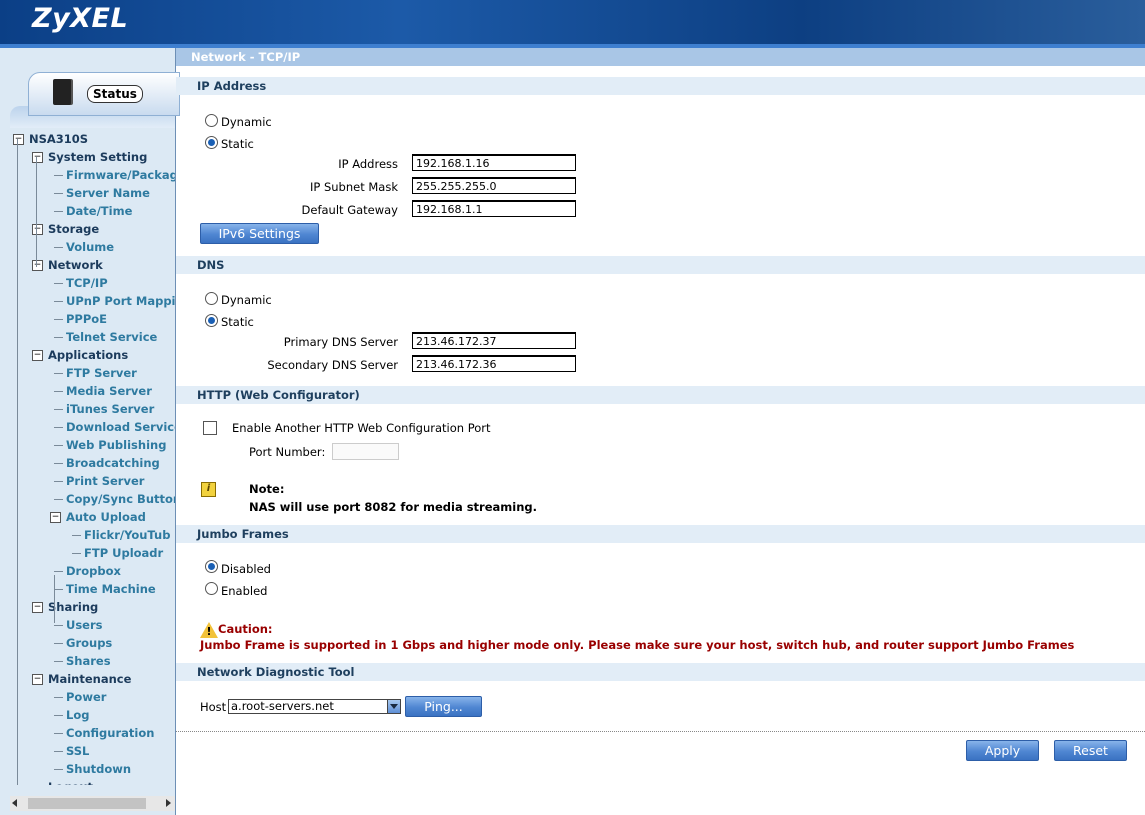 Image resolution: width=1145 pixels, height=815 pixels. I want to click on sidebar-item-system-setting: System Setting, so click(97, 157).